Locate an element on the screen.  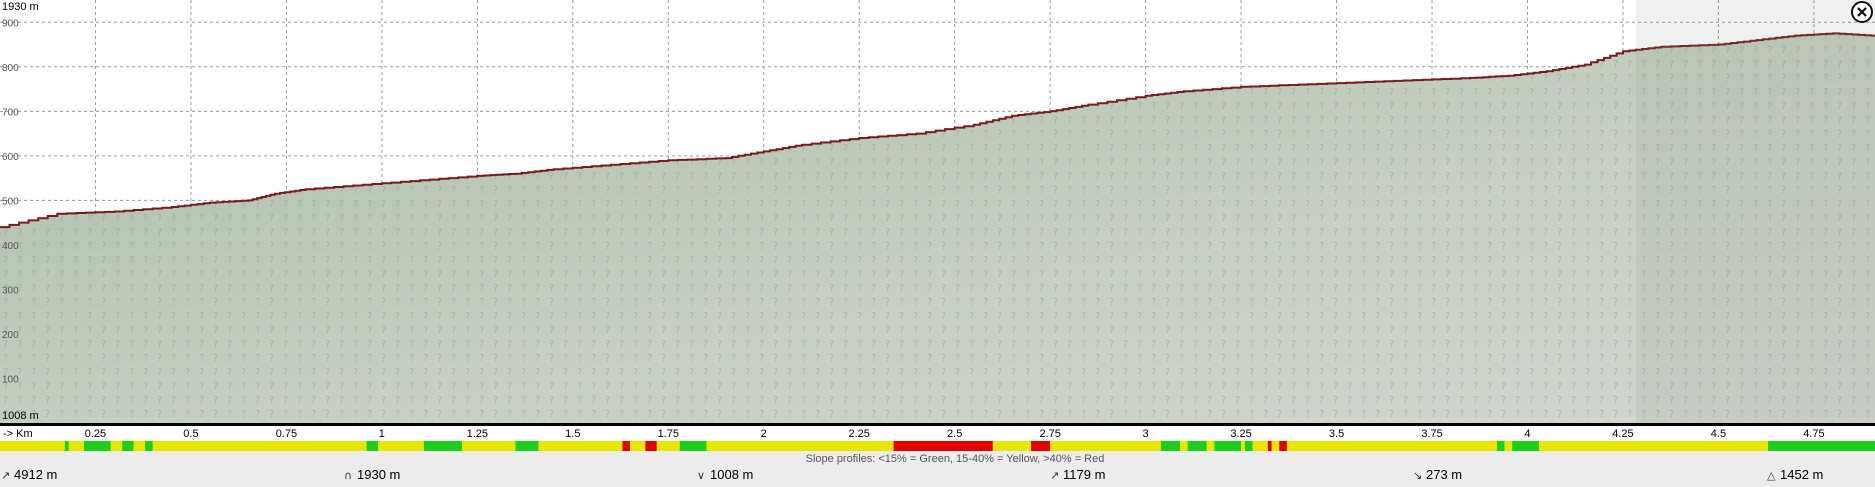
x-tick-label: 4.25 is located at coordinates (1622, 434).